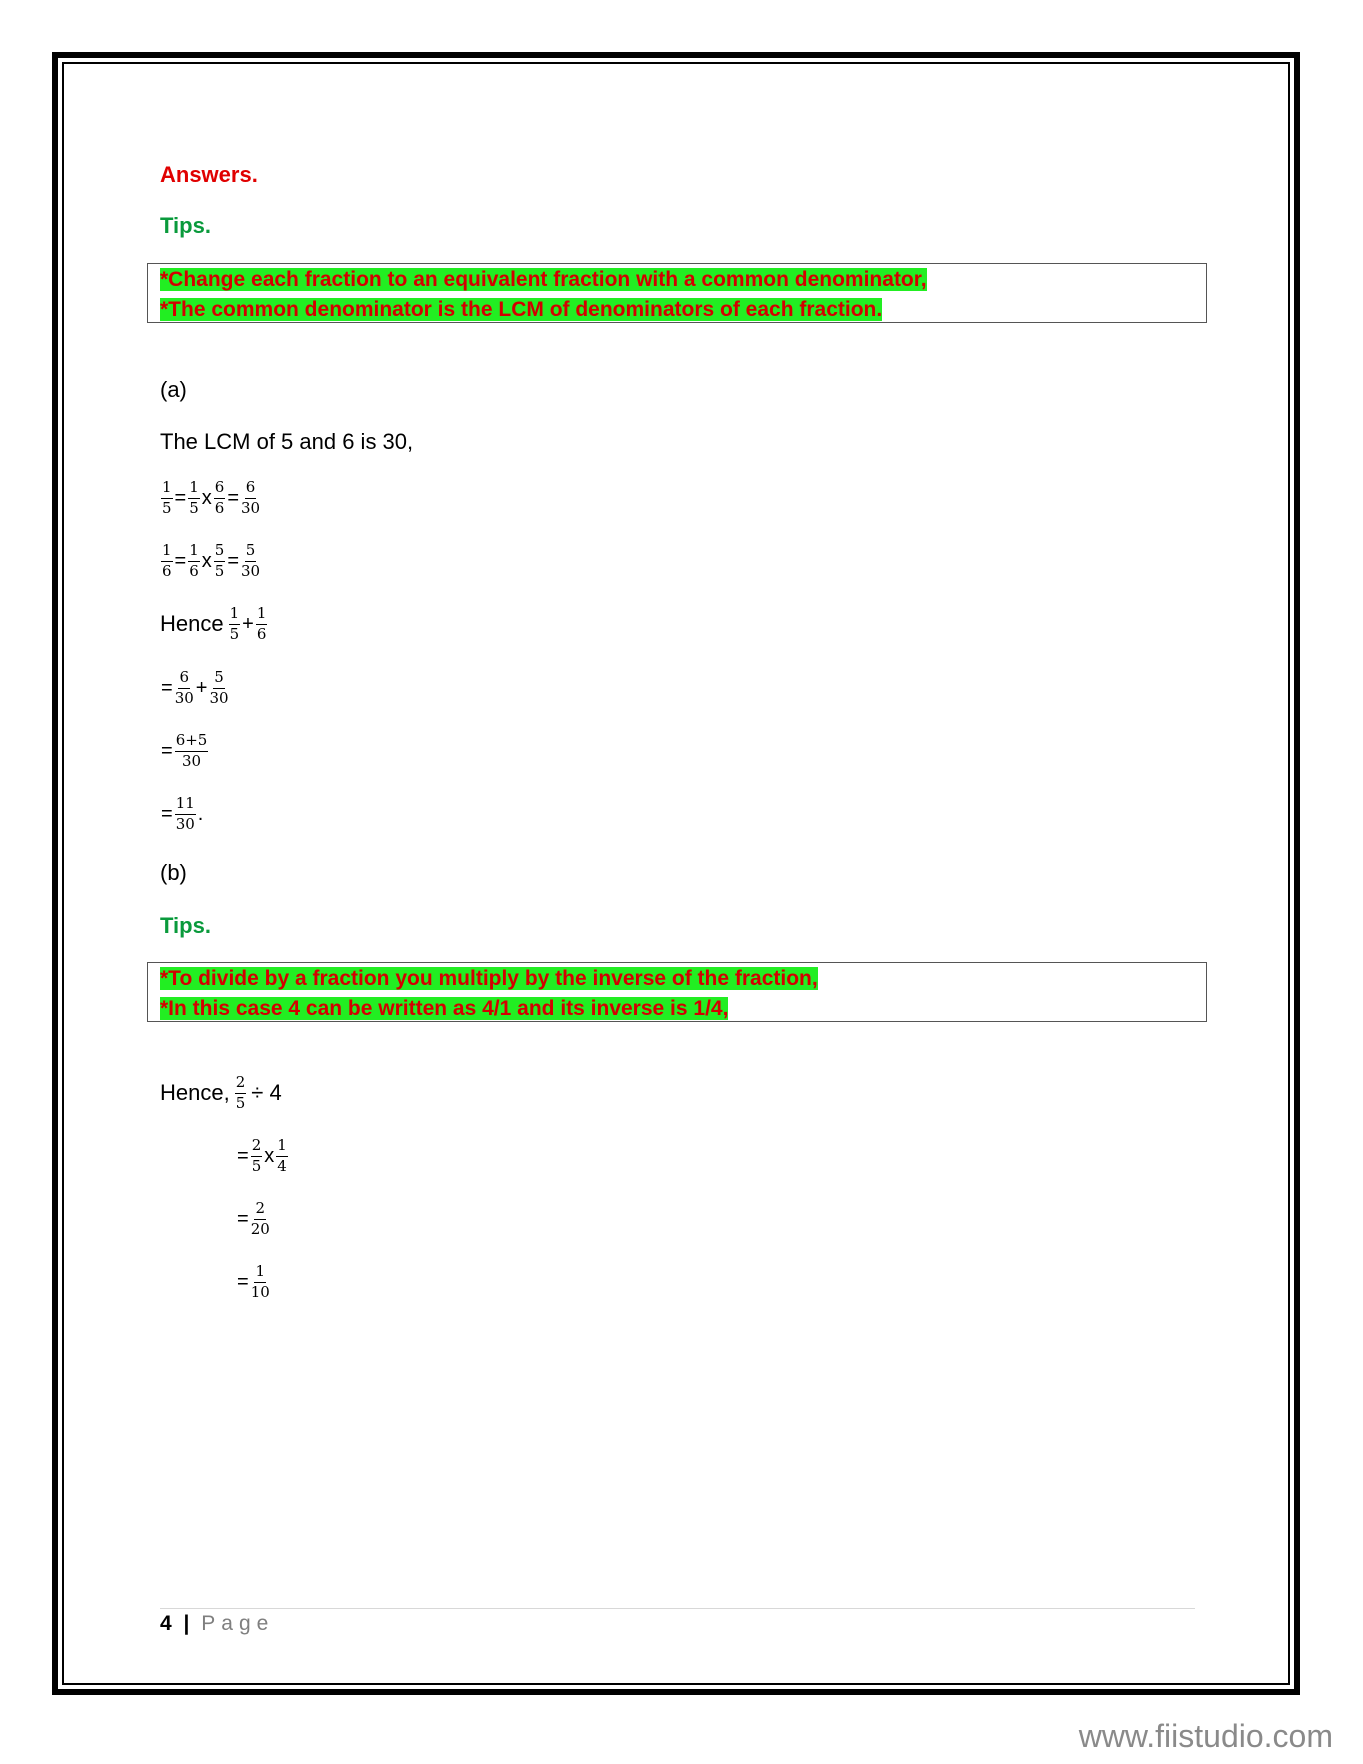  I want to click on page-number: 4, so click(166, 1623).